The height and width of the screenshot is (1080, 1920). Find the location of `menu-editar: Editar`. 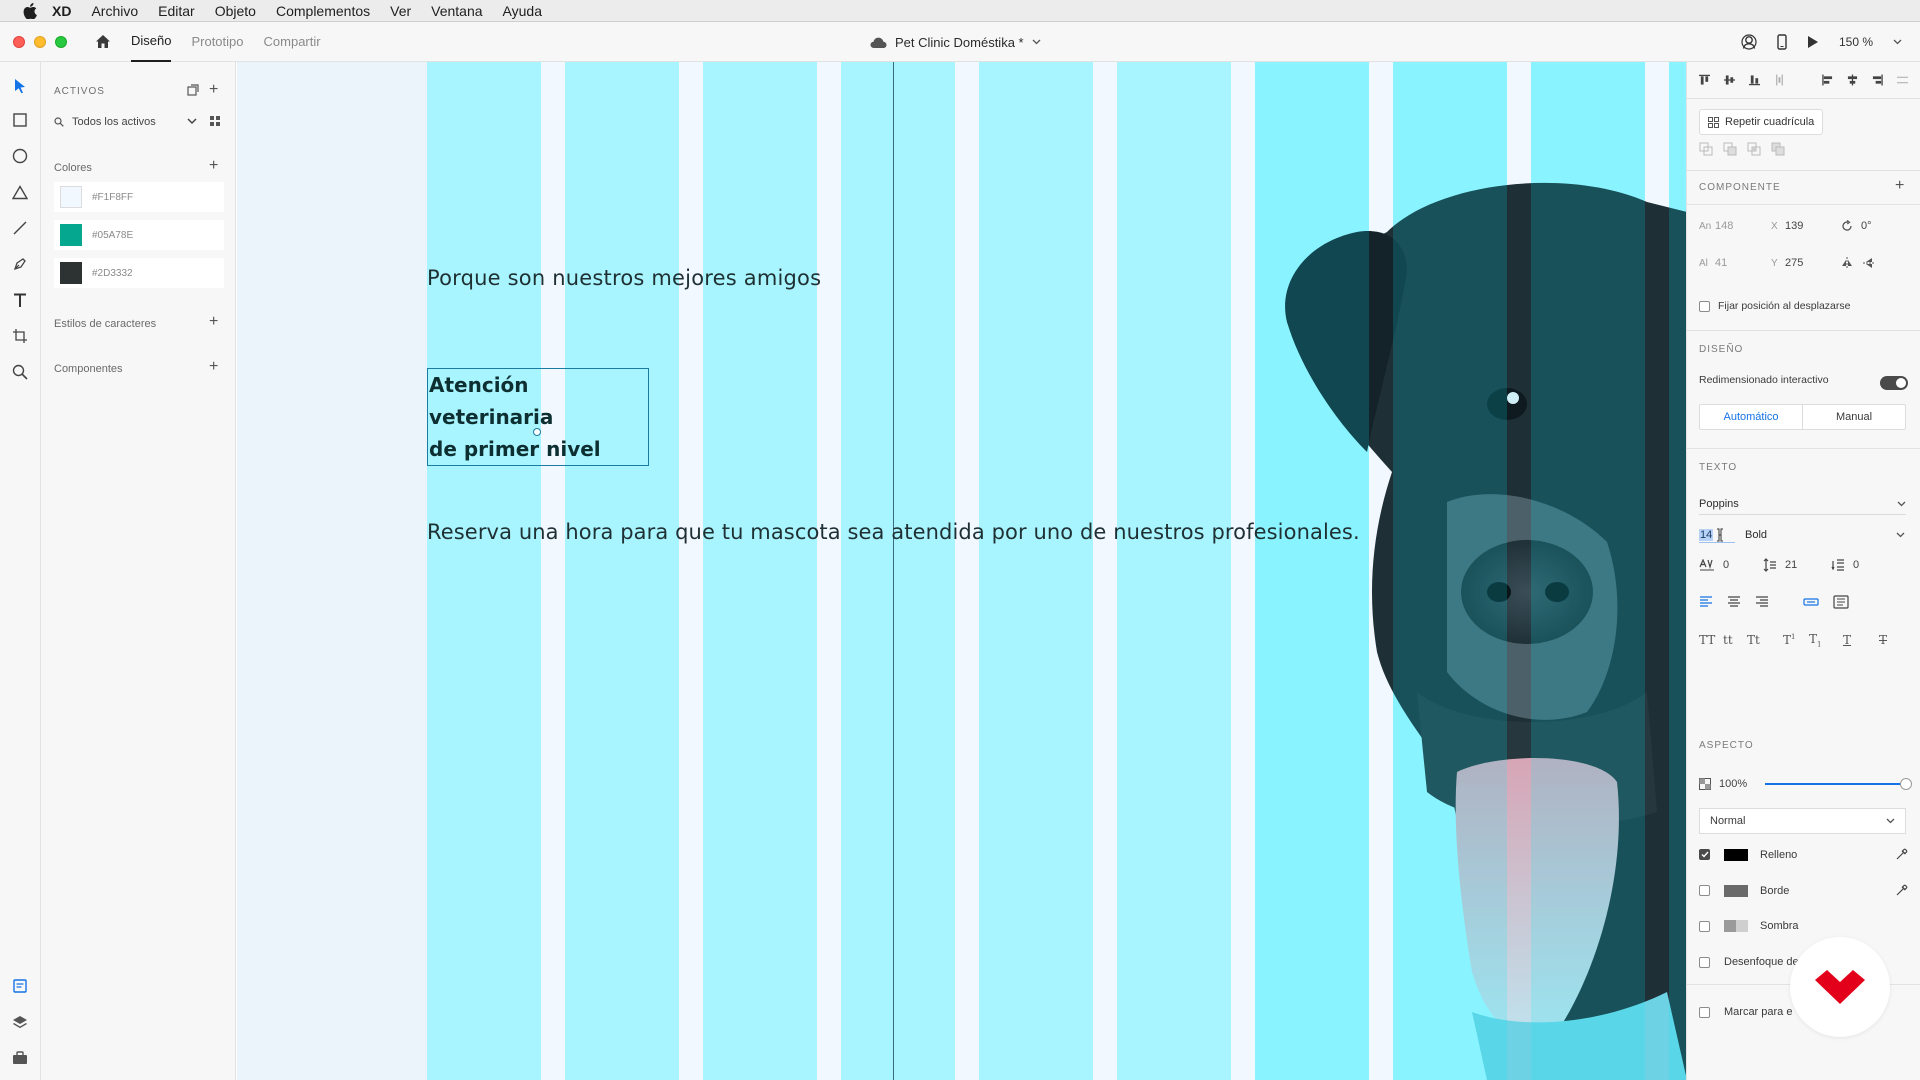

menu-editar: Editar is located at coordinates (176, 11).